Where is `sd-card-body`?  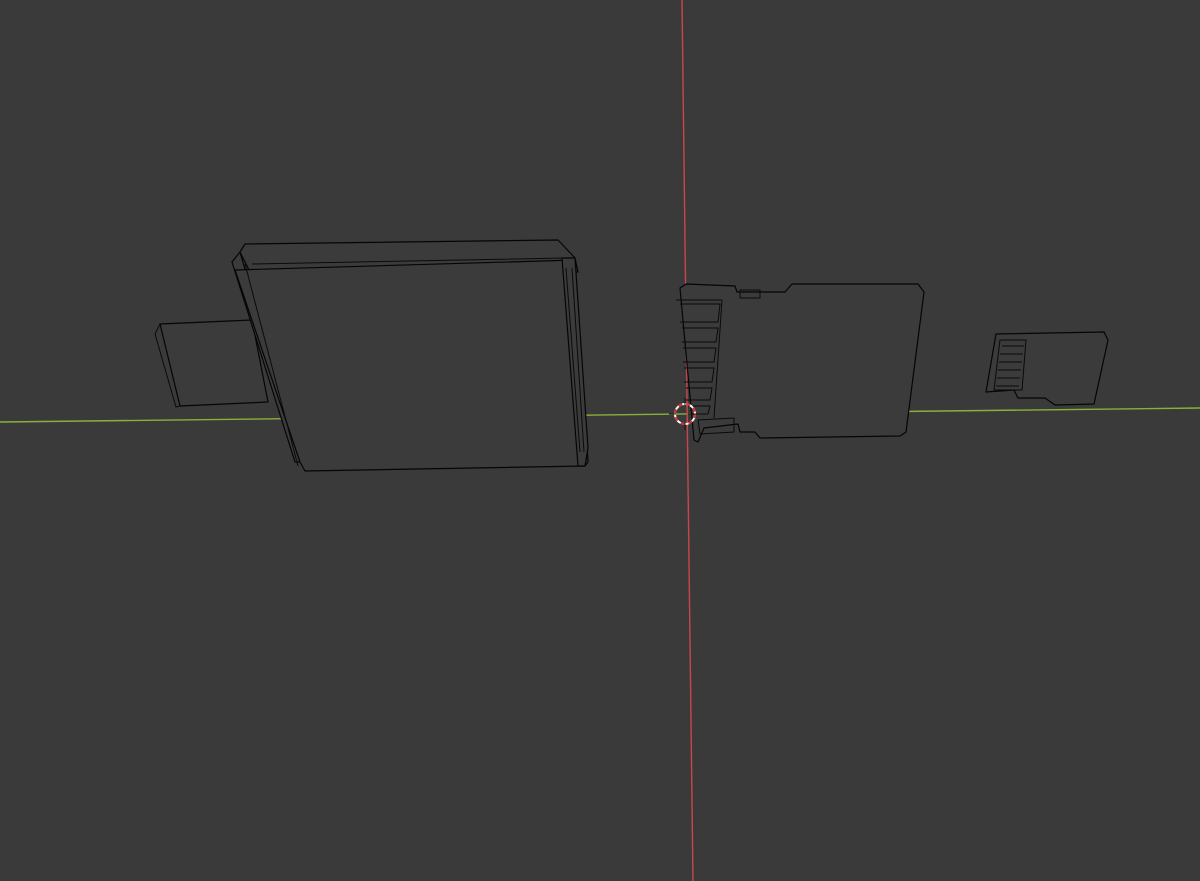 sd-card-body is located at coordinates (802, 363).